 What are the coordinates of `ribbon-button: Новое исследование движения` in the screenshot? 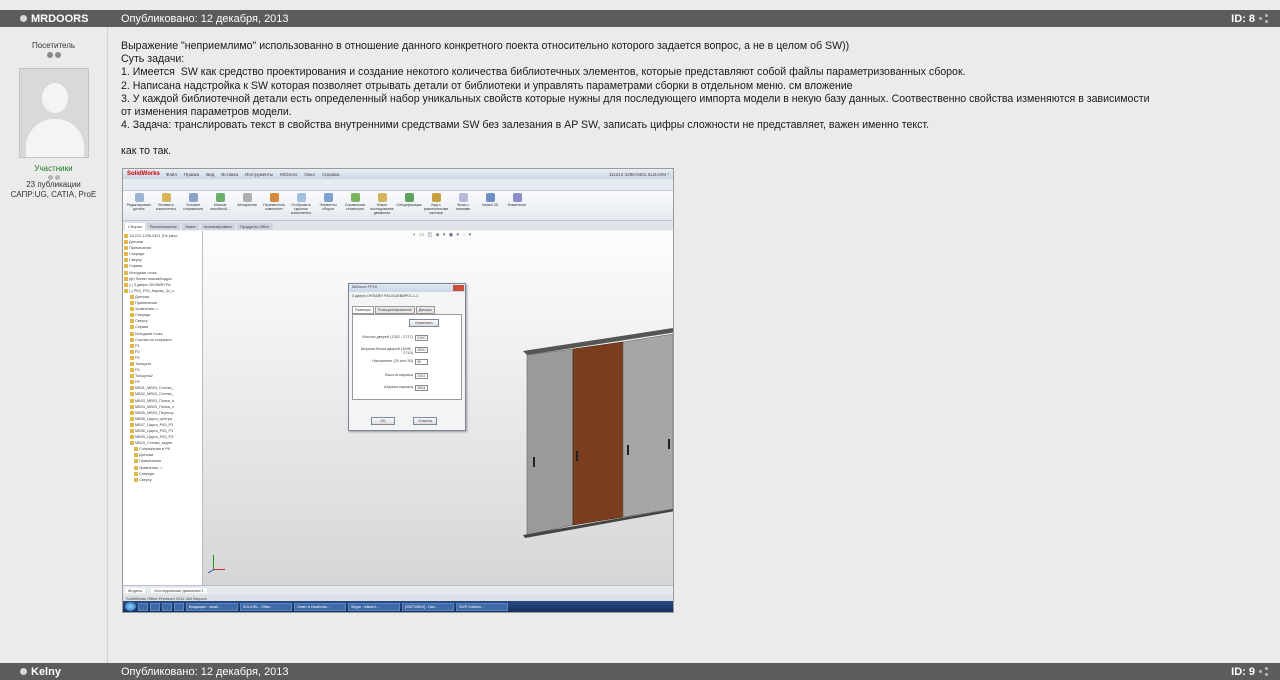 It's located at (382, 205).